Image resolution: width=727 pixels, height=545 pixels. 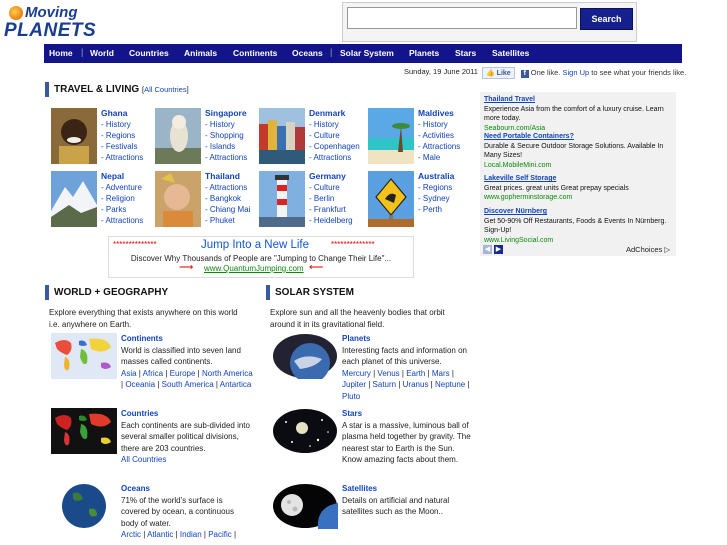 I want to click on country-link: - Frankfurt, so click(x=327, y=209).